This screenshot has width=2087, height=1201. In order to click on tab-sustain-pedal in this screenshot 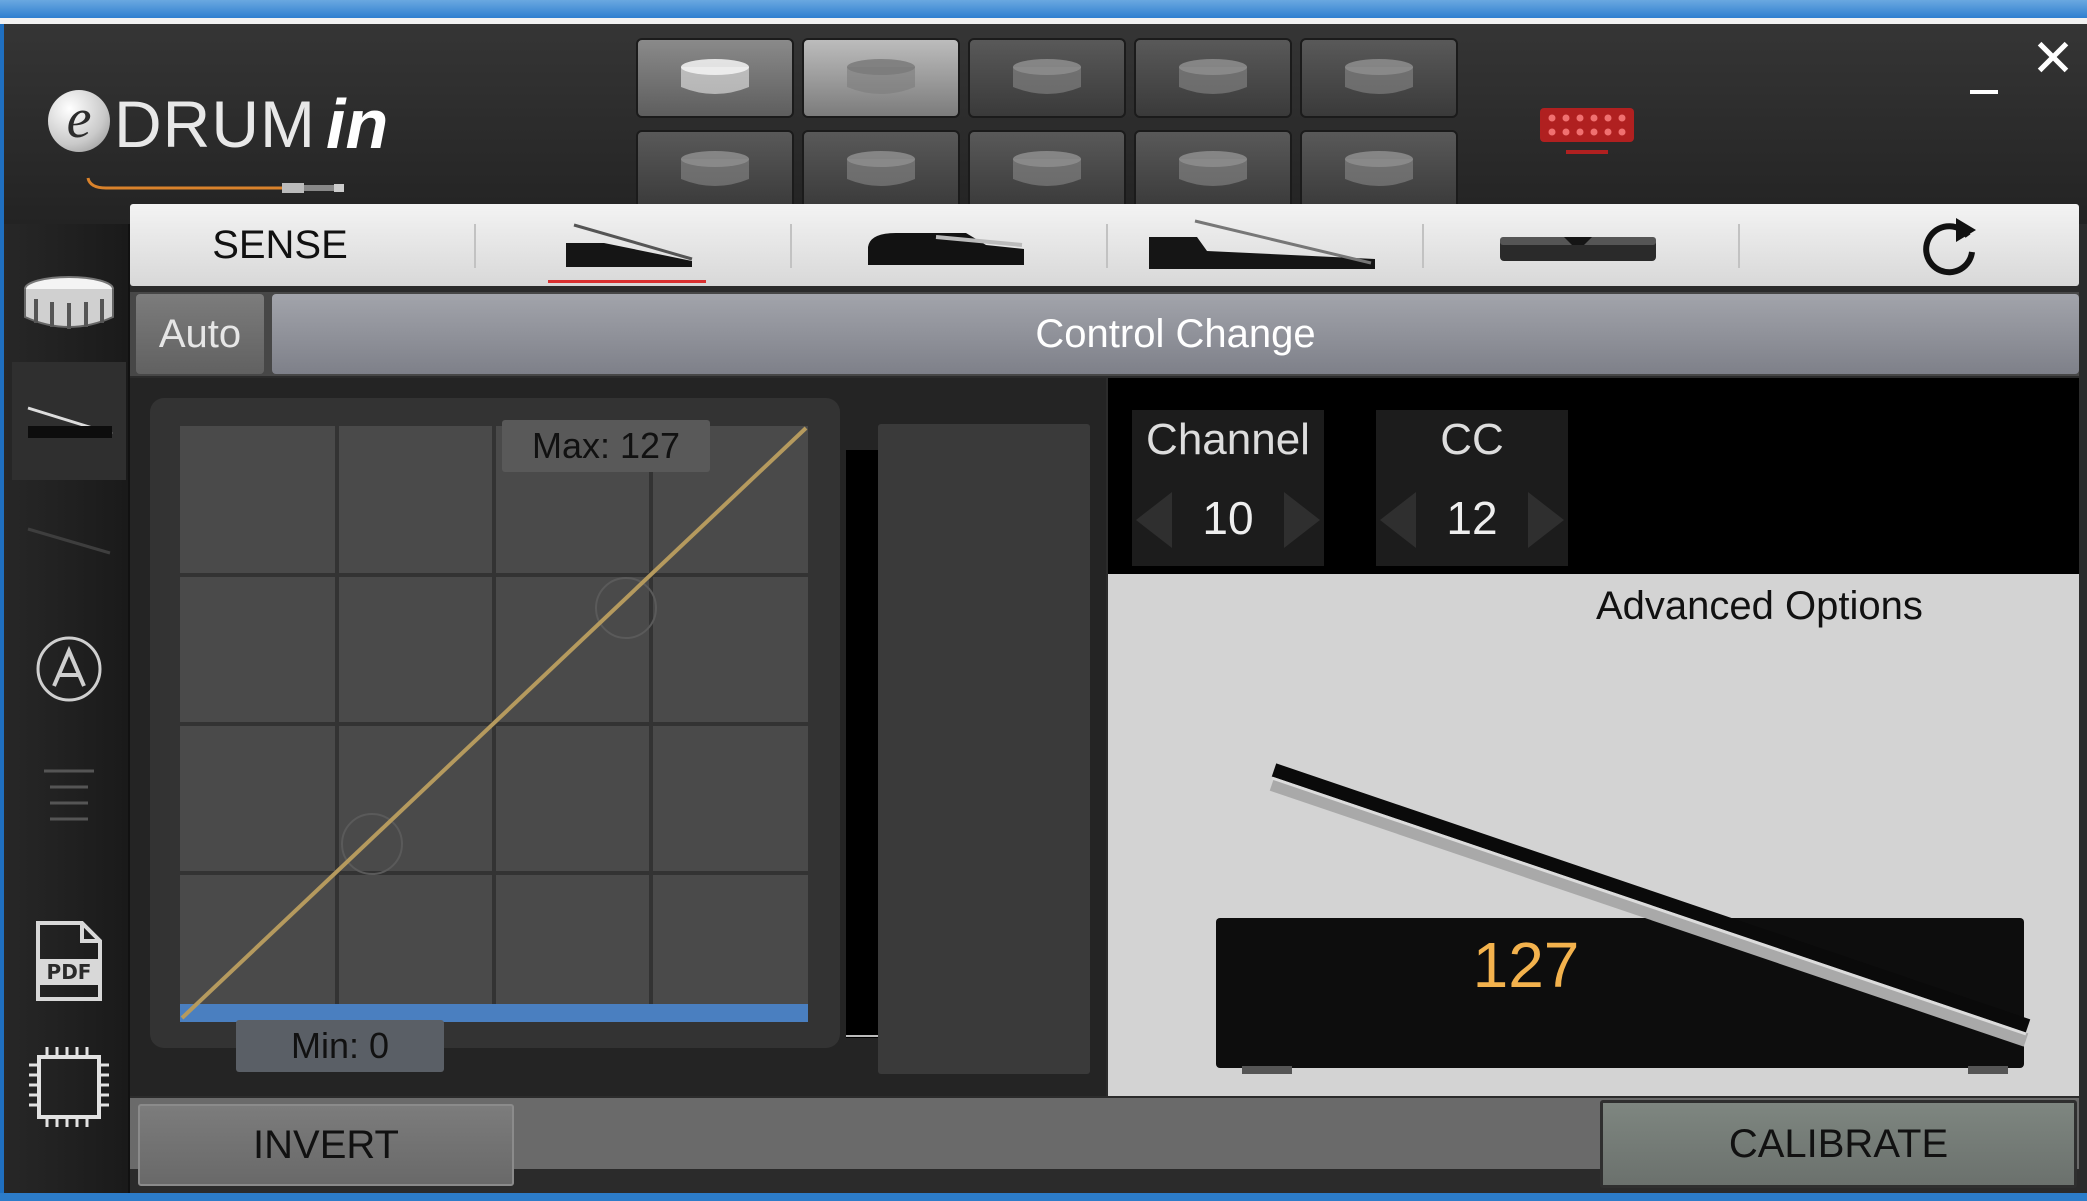, I will do `click(946, 245)`.